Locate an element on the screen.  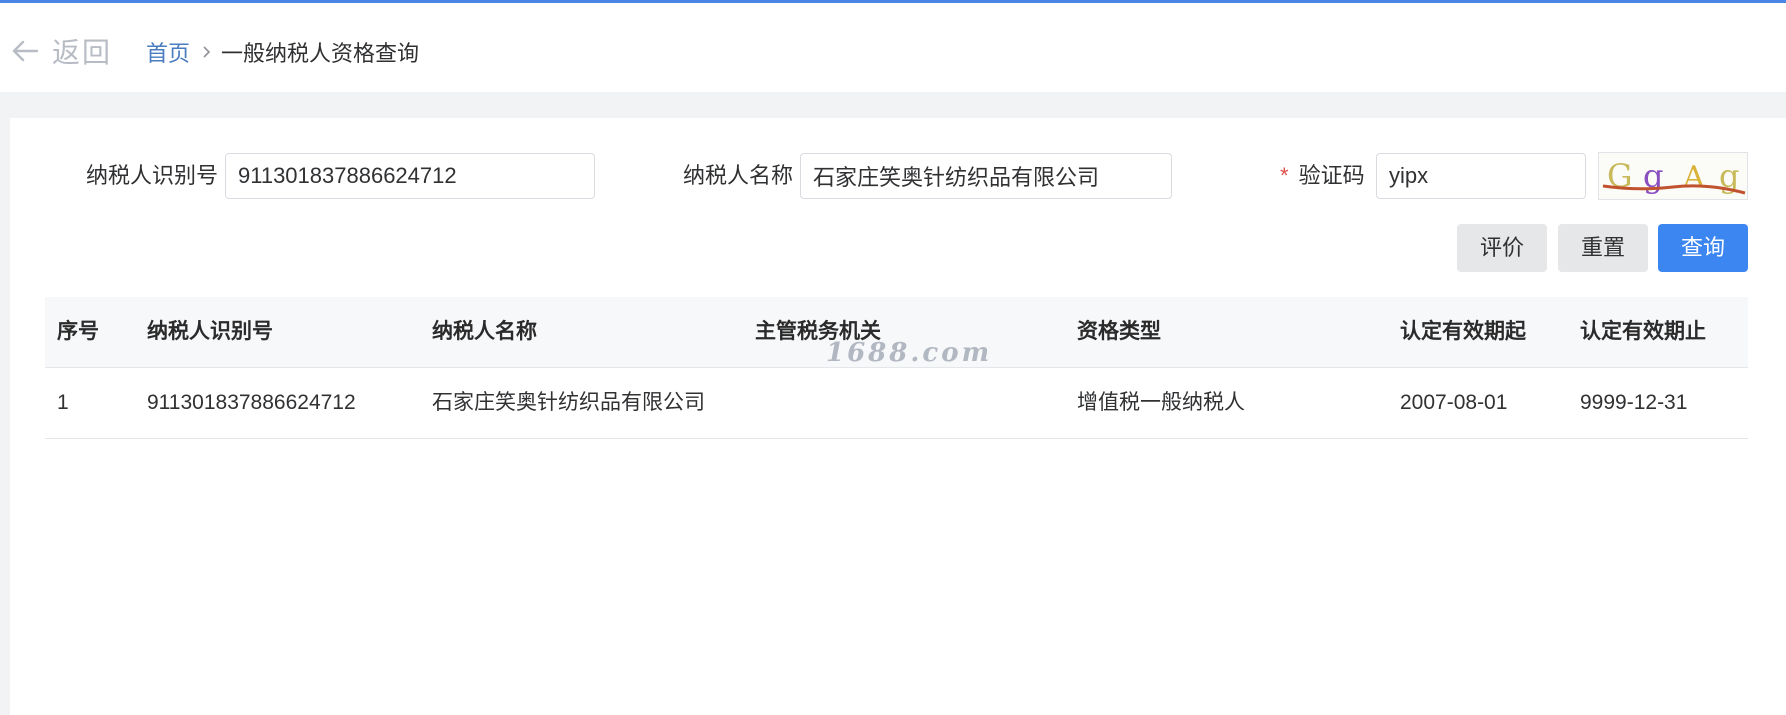
page-header: 返回 首页 一般纳税人资格查询 is located at coordinates (893, 47).